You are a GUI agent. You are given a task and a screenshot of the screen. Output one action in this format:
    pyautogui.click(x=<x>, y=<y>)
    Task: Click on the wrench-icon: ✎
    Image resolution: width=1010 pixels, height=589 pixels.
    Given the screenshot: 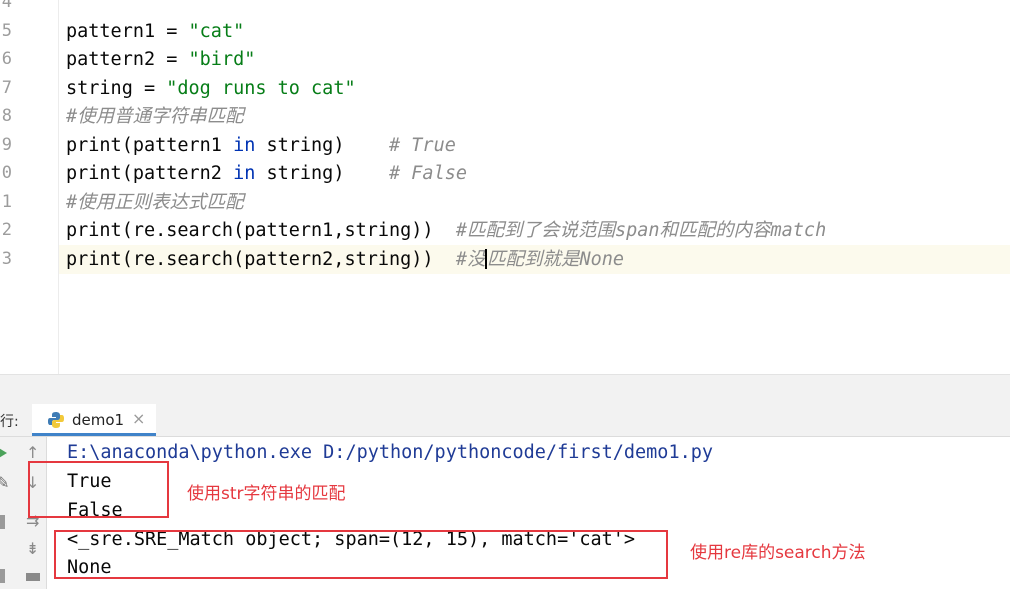 What is the action you would take?
    pyautogui.click(x=5, y=482)
    